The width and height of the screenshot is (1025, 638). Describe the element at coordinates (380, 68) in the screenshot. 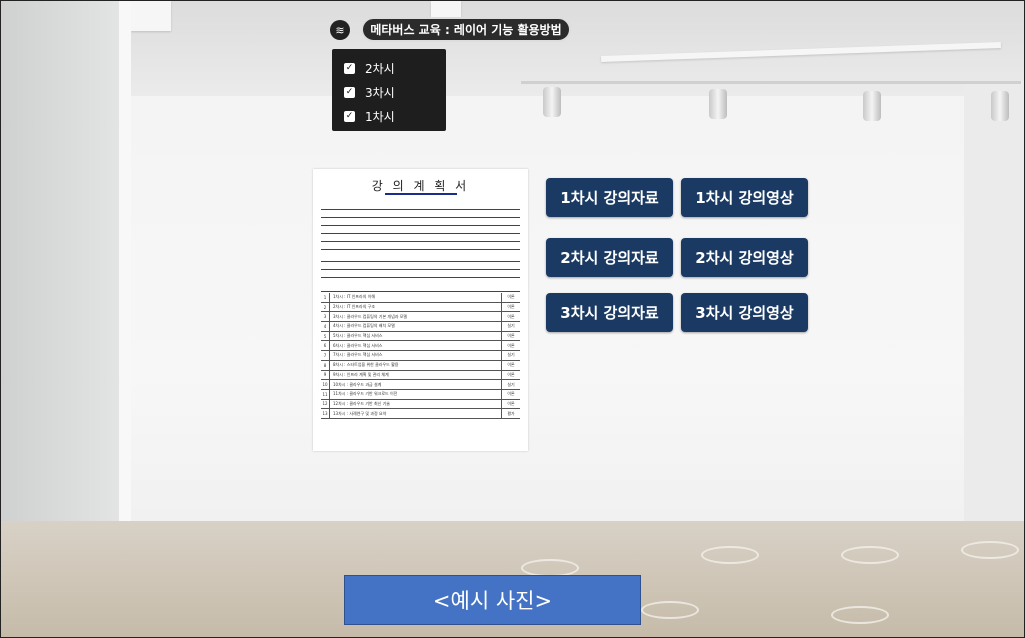

I see `layer-label: 2차시` at that location.